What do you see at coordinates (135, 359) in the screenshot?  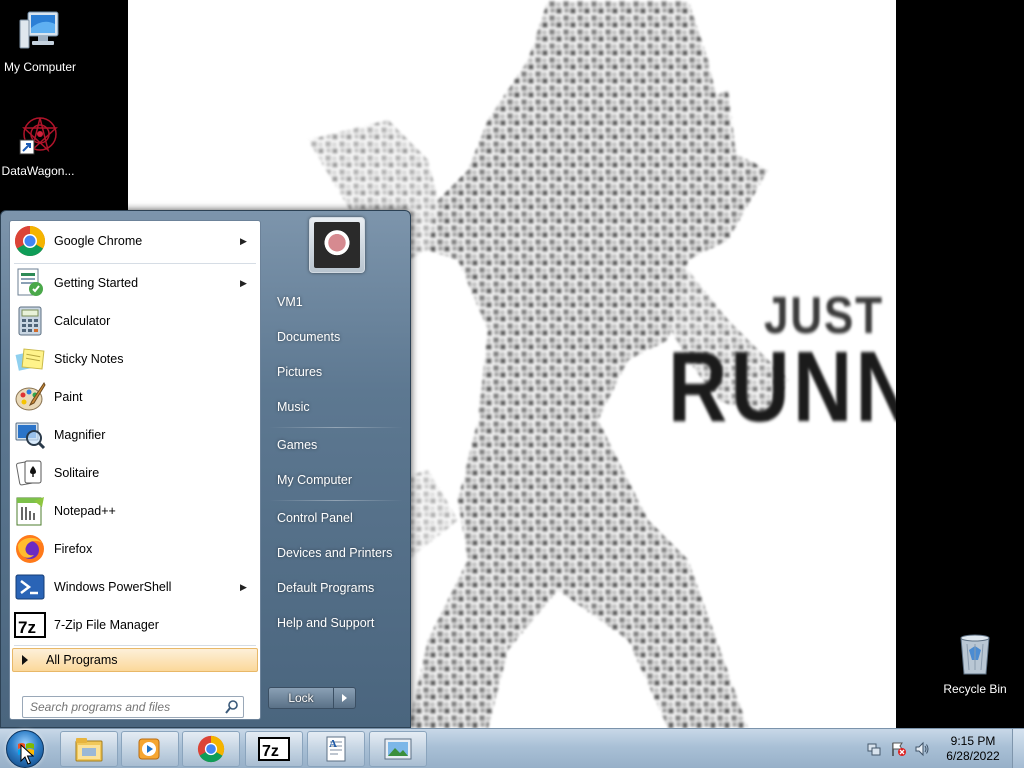 I see `program-item-sticky-notes: Sticky Notes` at bounding box center [135, 359].